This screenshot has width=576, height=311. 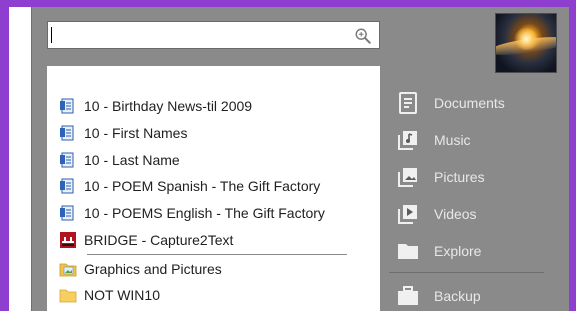 What do you see at coordinates (459, 177) in the screenshot?
I see `sidebar-label: Pictures` at bounding box center [459, 177].